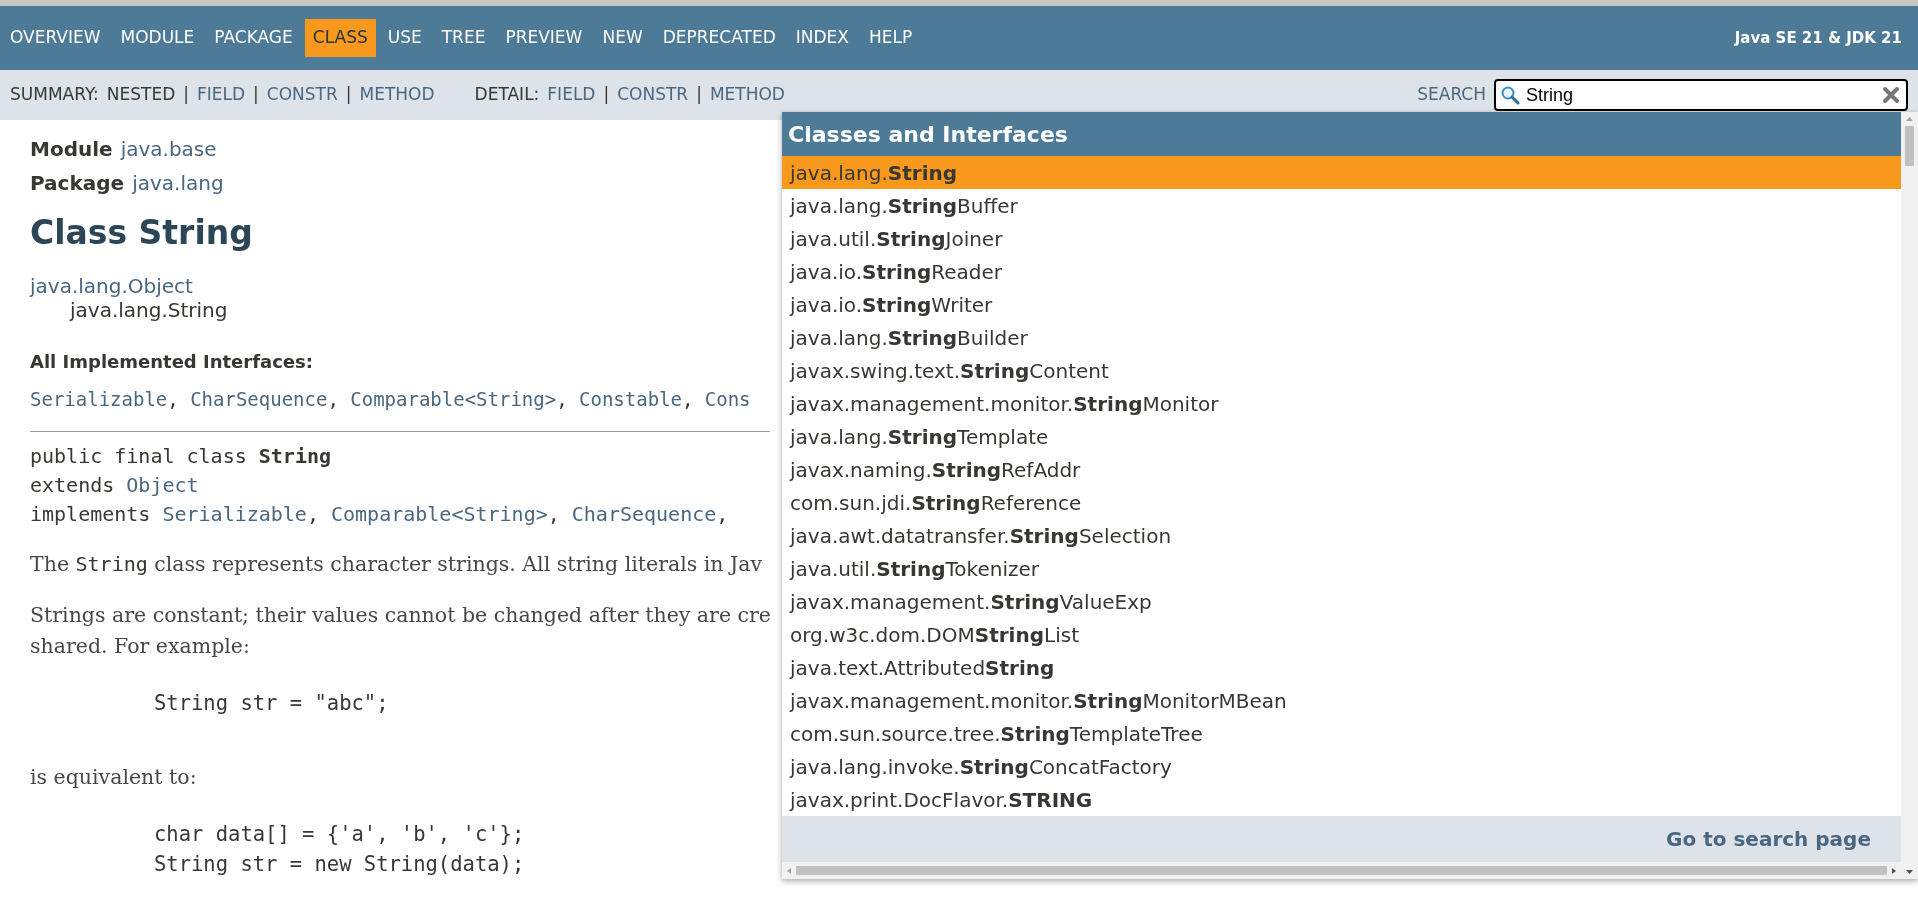 The height and width of the screenshot is (901, 1918). I want to click on nav-tab: PREVIEW, so click(544, 38).